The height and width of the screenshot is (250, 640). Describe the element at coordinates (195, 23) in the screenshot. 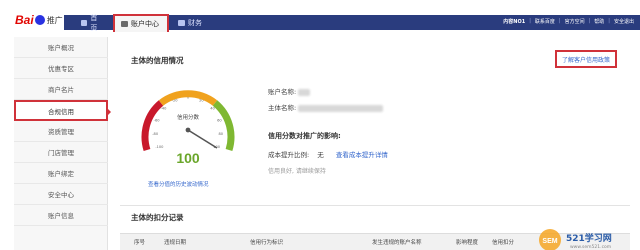

I see `tab-finance-label: 财务` at that location.